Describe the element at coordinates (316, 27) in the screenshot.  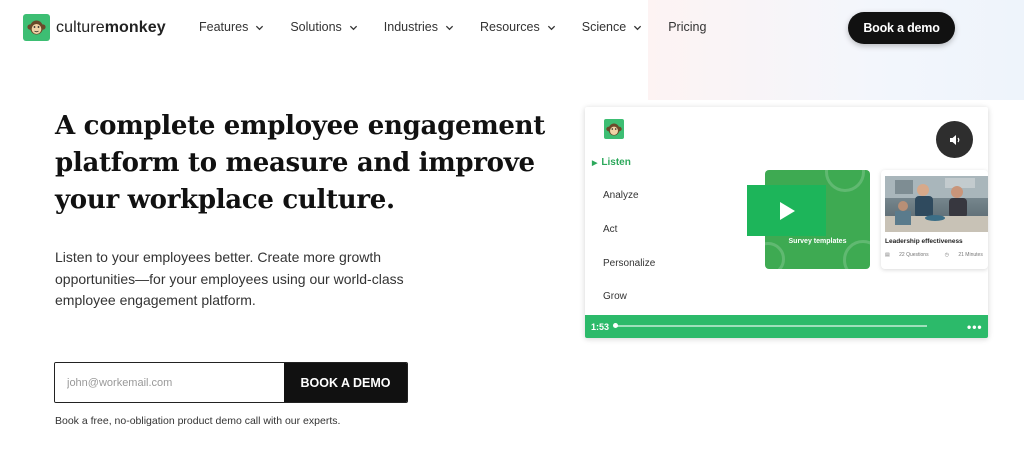
I see `nav-label: Solutions` at that location.